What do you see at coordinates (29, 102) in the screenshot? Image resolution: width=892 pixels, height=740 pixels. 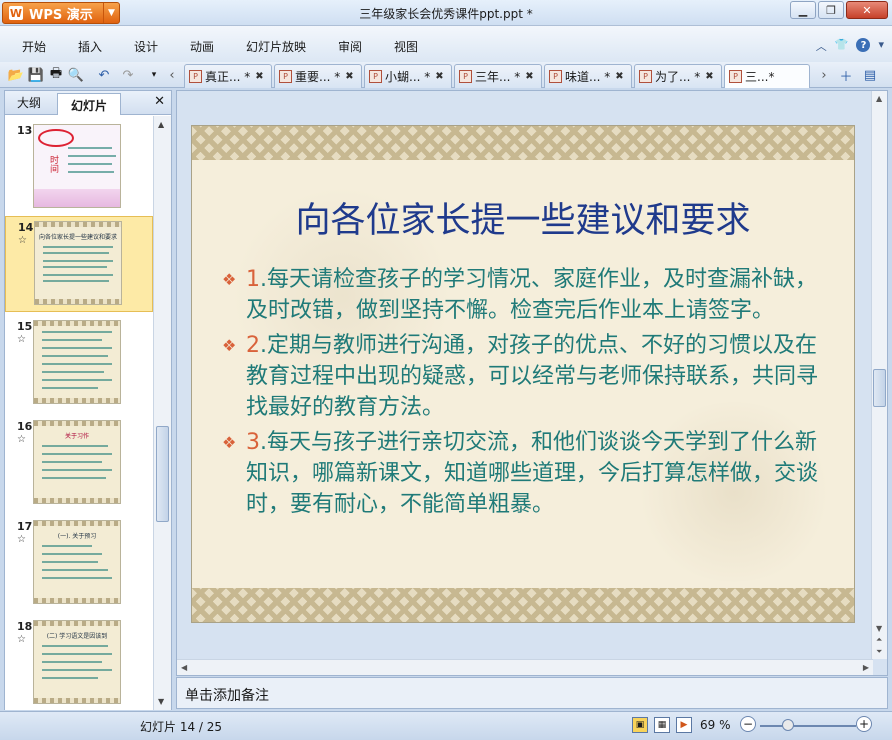 I see `tab-outline: 大纲` at bounding box center [29, 102].